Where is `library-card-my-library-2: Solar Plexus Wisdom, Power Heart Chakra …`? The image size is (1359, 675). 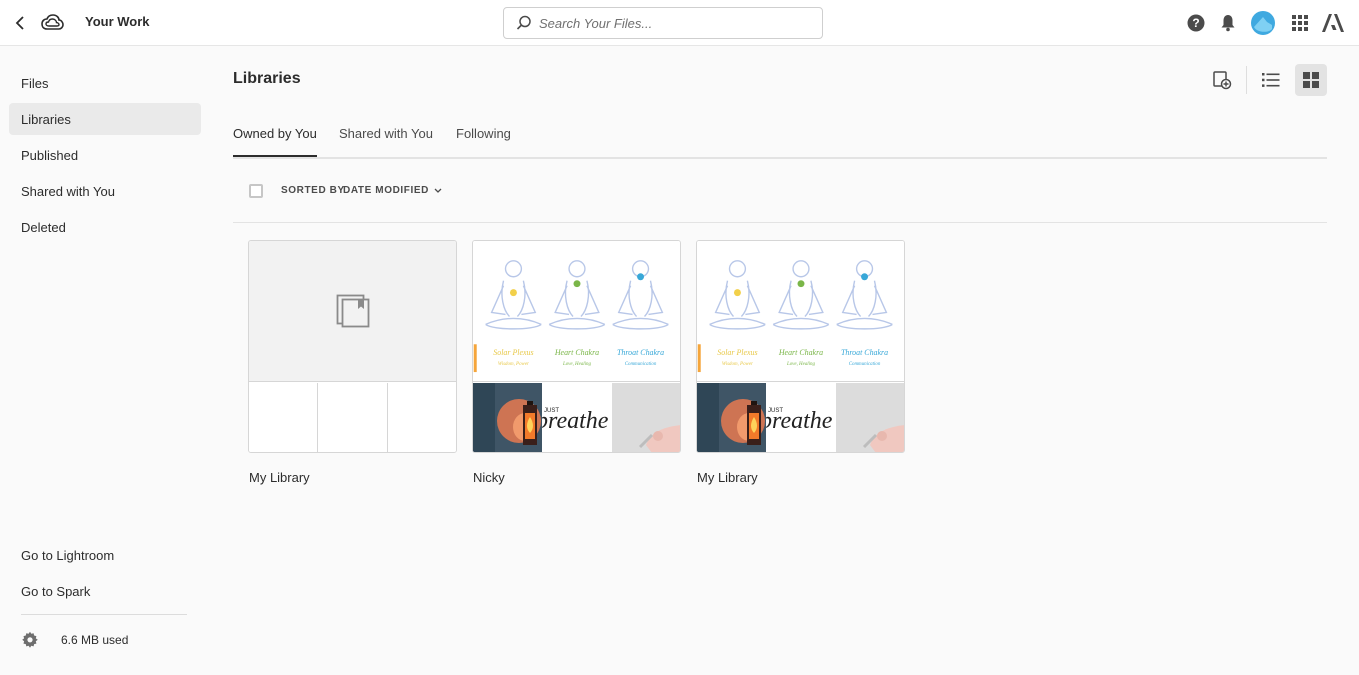 library-card-my-library-2: Solar Plexus Wisdom, Power Heart Chakra … is located at coordinates (800, 346).